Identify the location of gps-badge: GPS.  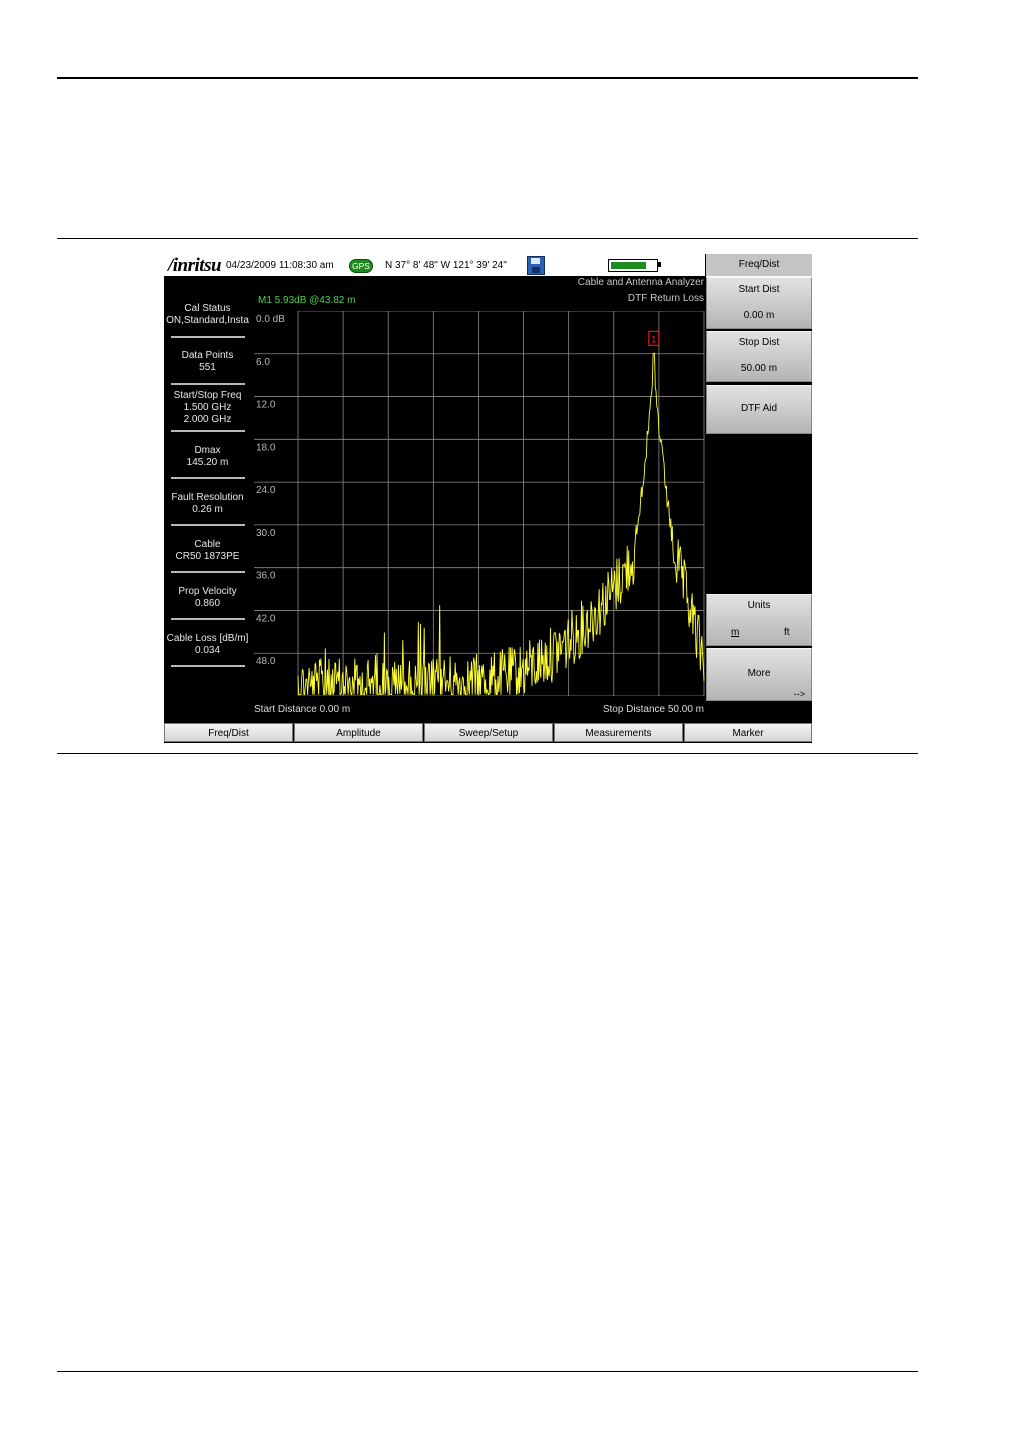
(361, 266).